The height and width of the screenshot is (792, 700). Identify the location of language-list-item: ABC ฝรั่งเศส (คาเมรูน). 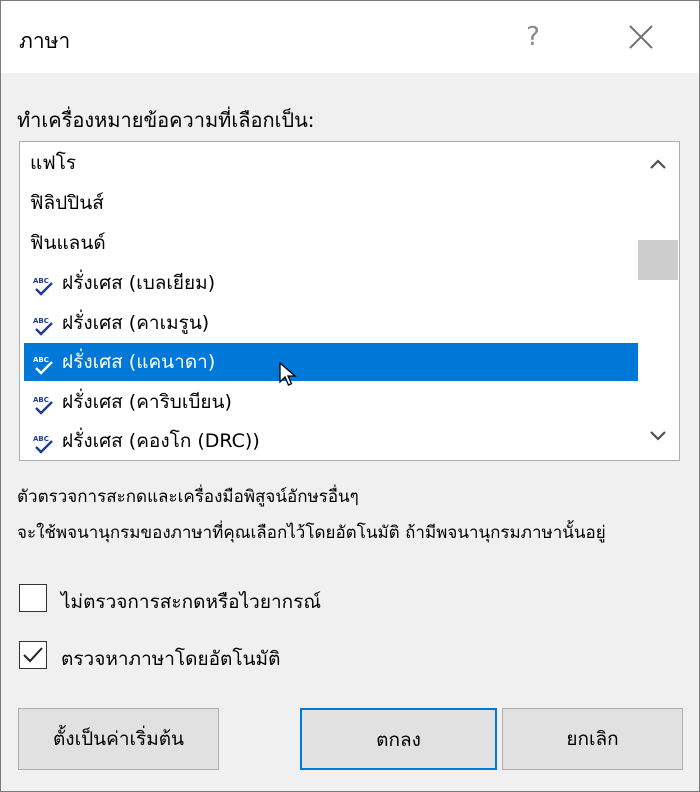
(331, 323).